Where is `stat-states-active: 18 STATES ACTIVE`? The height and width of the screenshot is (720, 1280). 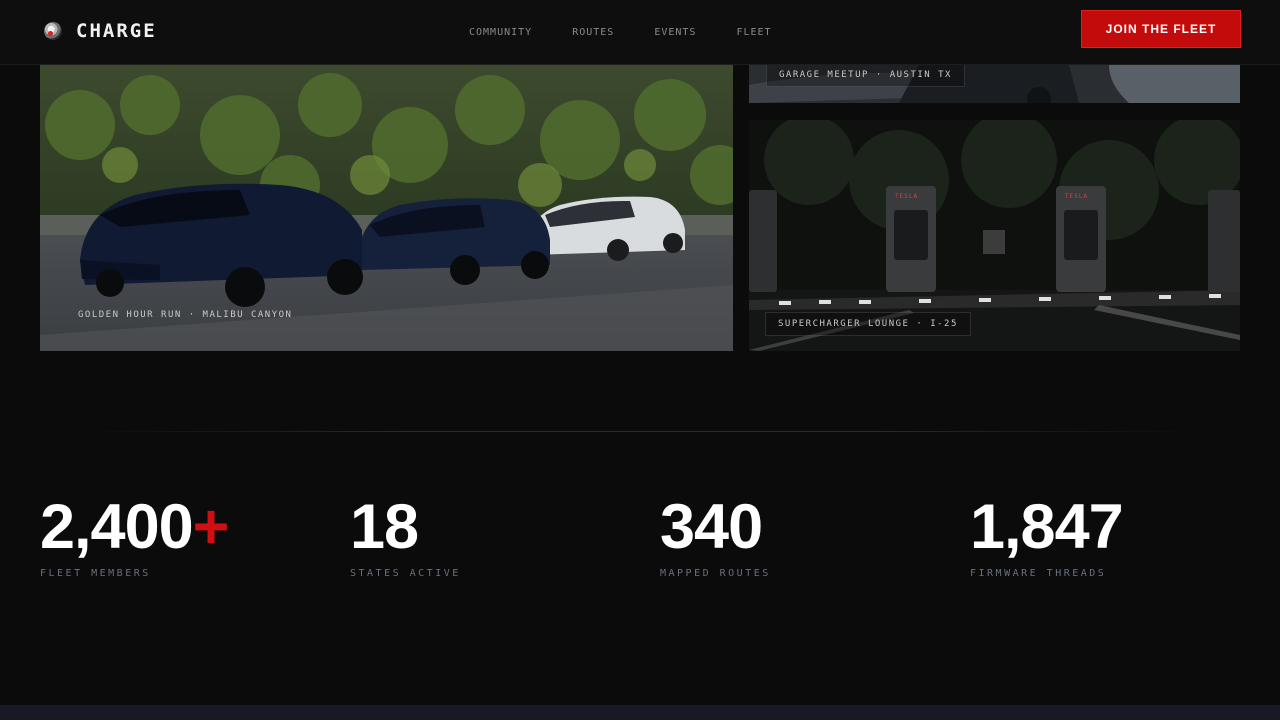 stat-states-active: 18 STATES ACTIVE is located at coordinates (405, 535).